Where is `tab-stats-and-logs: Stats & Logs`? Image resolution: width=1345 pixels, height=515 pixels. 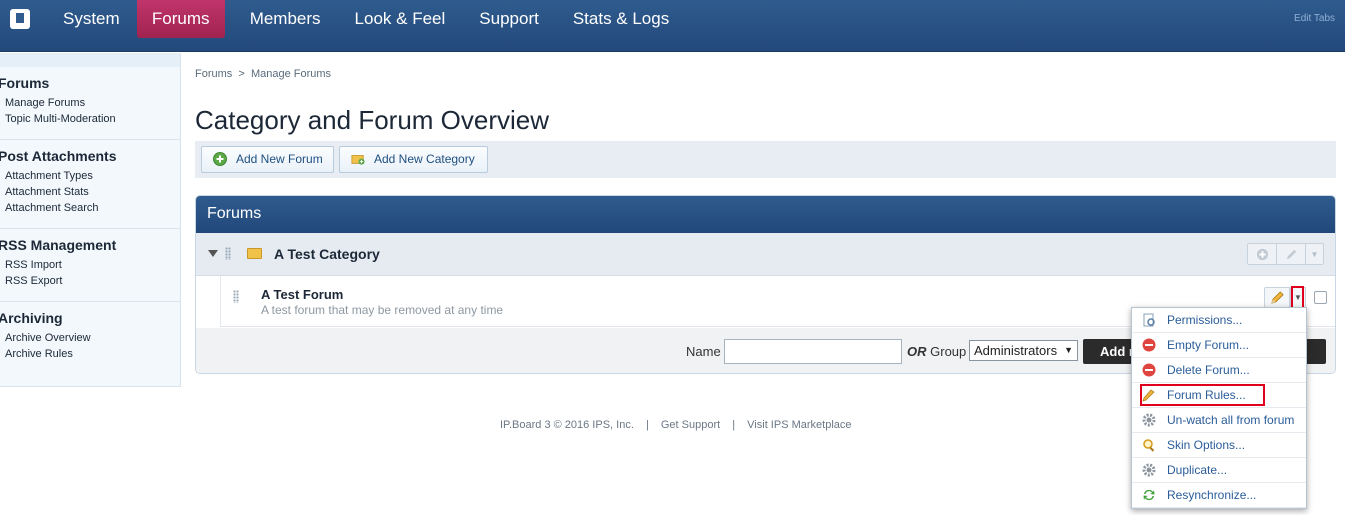 tab-stats-and-logs: Stats & Logs is located at coordinates (621, 19).